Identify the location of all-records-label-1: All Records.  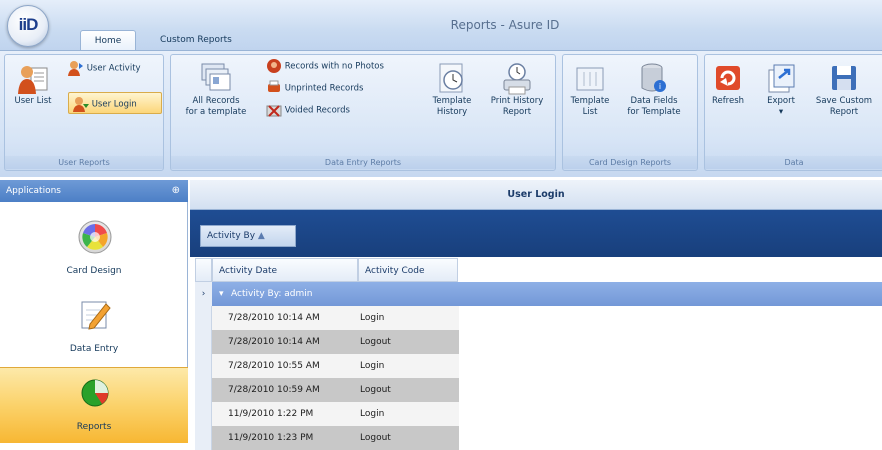
(216, 101).